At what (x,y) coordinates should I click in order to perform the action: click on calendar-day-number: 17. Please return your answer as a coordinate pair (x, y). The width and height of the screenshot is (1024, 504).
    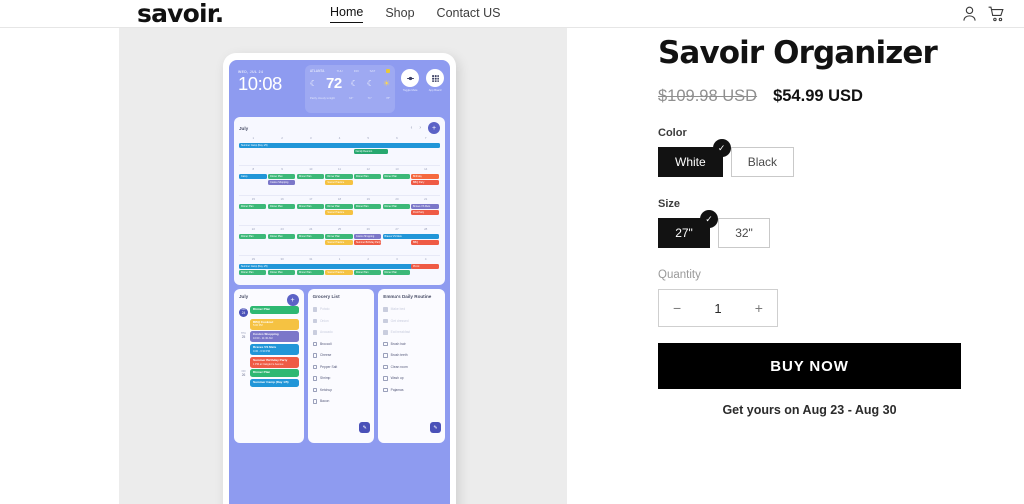
    Looking at the image, I should click on (310, 199).